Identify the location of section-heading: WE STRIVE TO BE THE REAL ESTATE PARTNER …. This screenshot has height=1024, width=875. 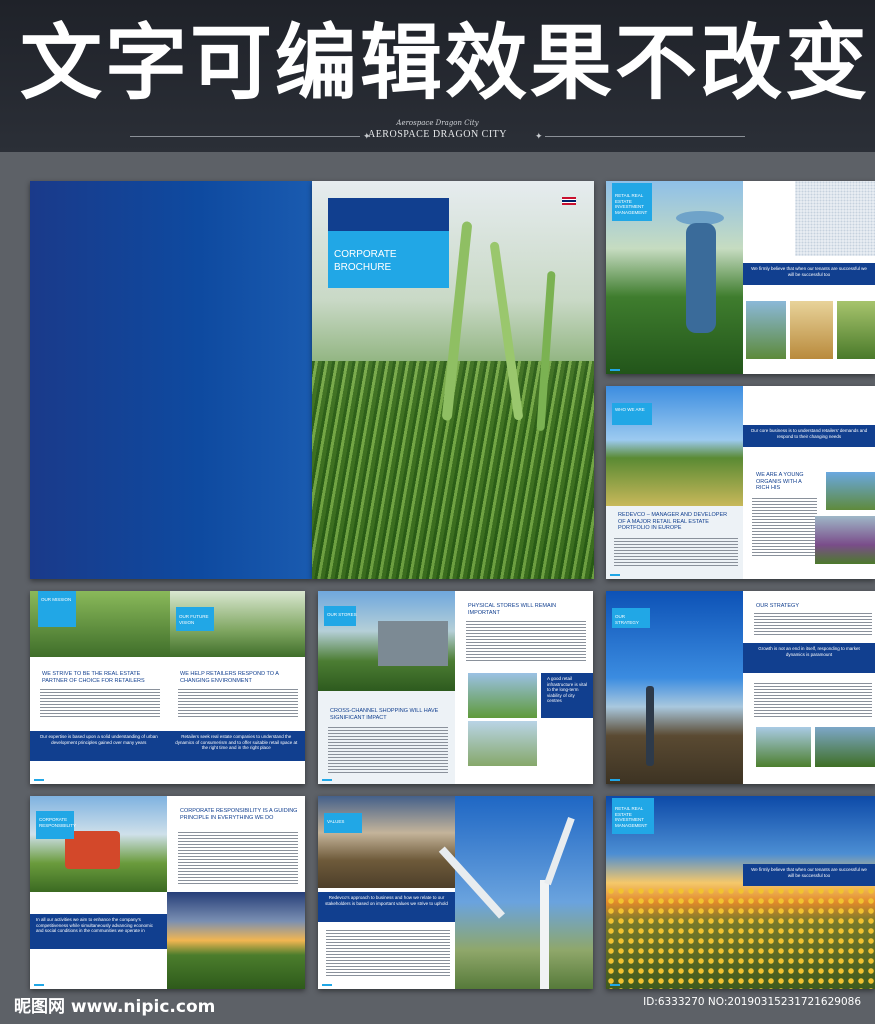
(93, 677).